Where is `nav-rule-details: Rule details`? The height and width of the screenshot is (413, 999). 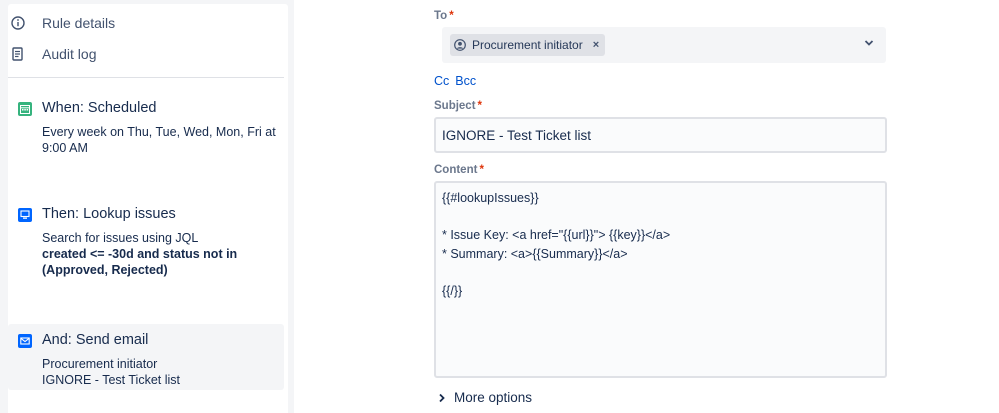 nav-rule-details: Rule details is located at coordinates (62, 23).